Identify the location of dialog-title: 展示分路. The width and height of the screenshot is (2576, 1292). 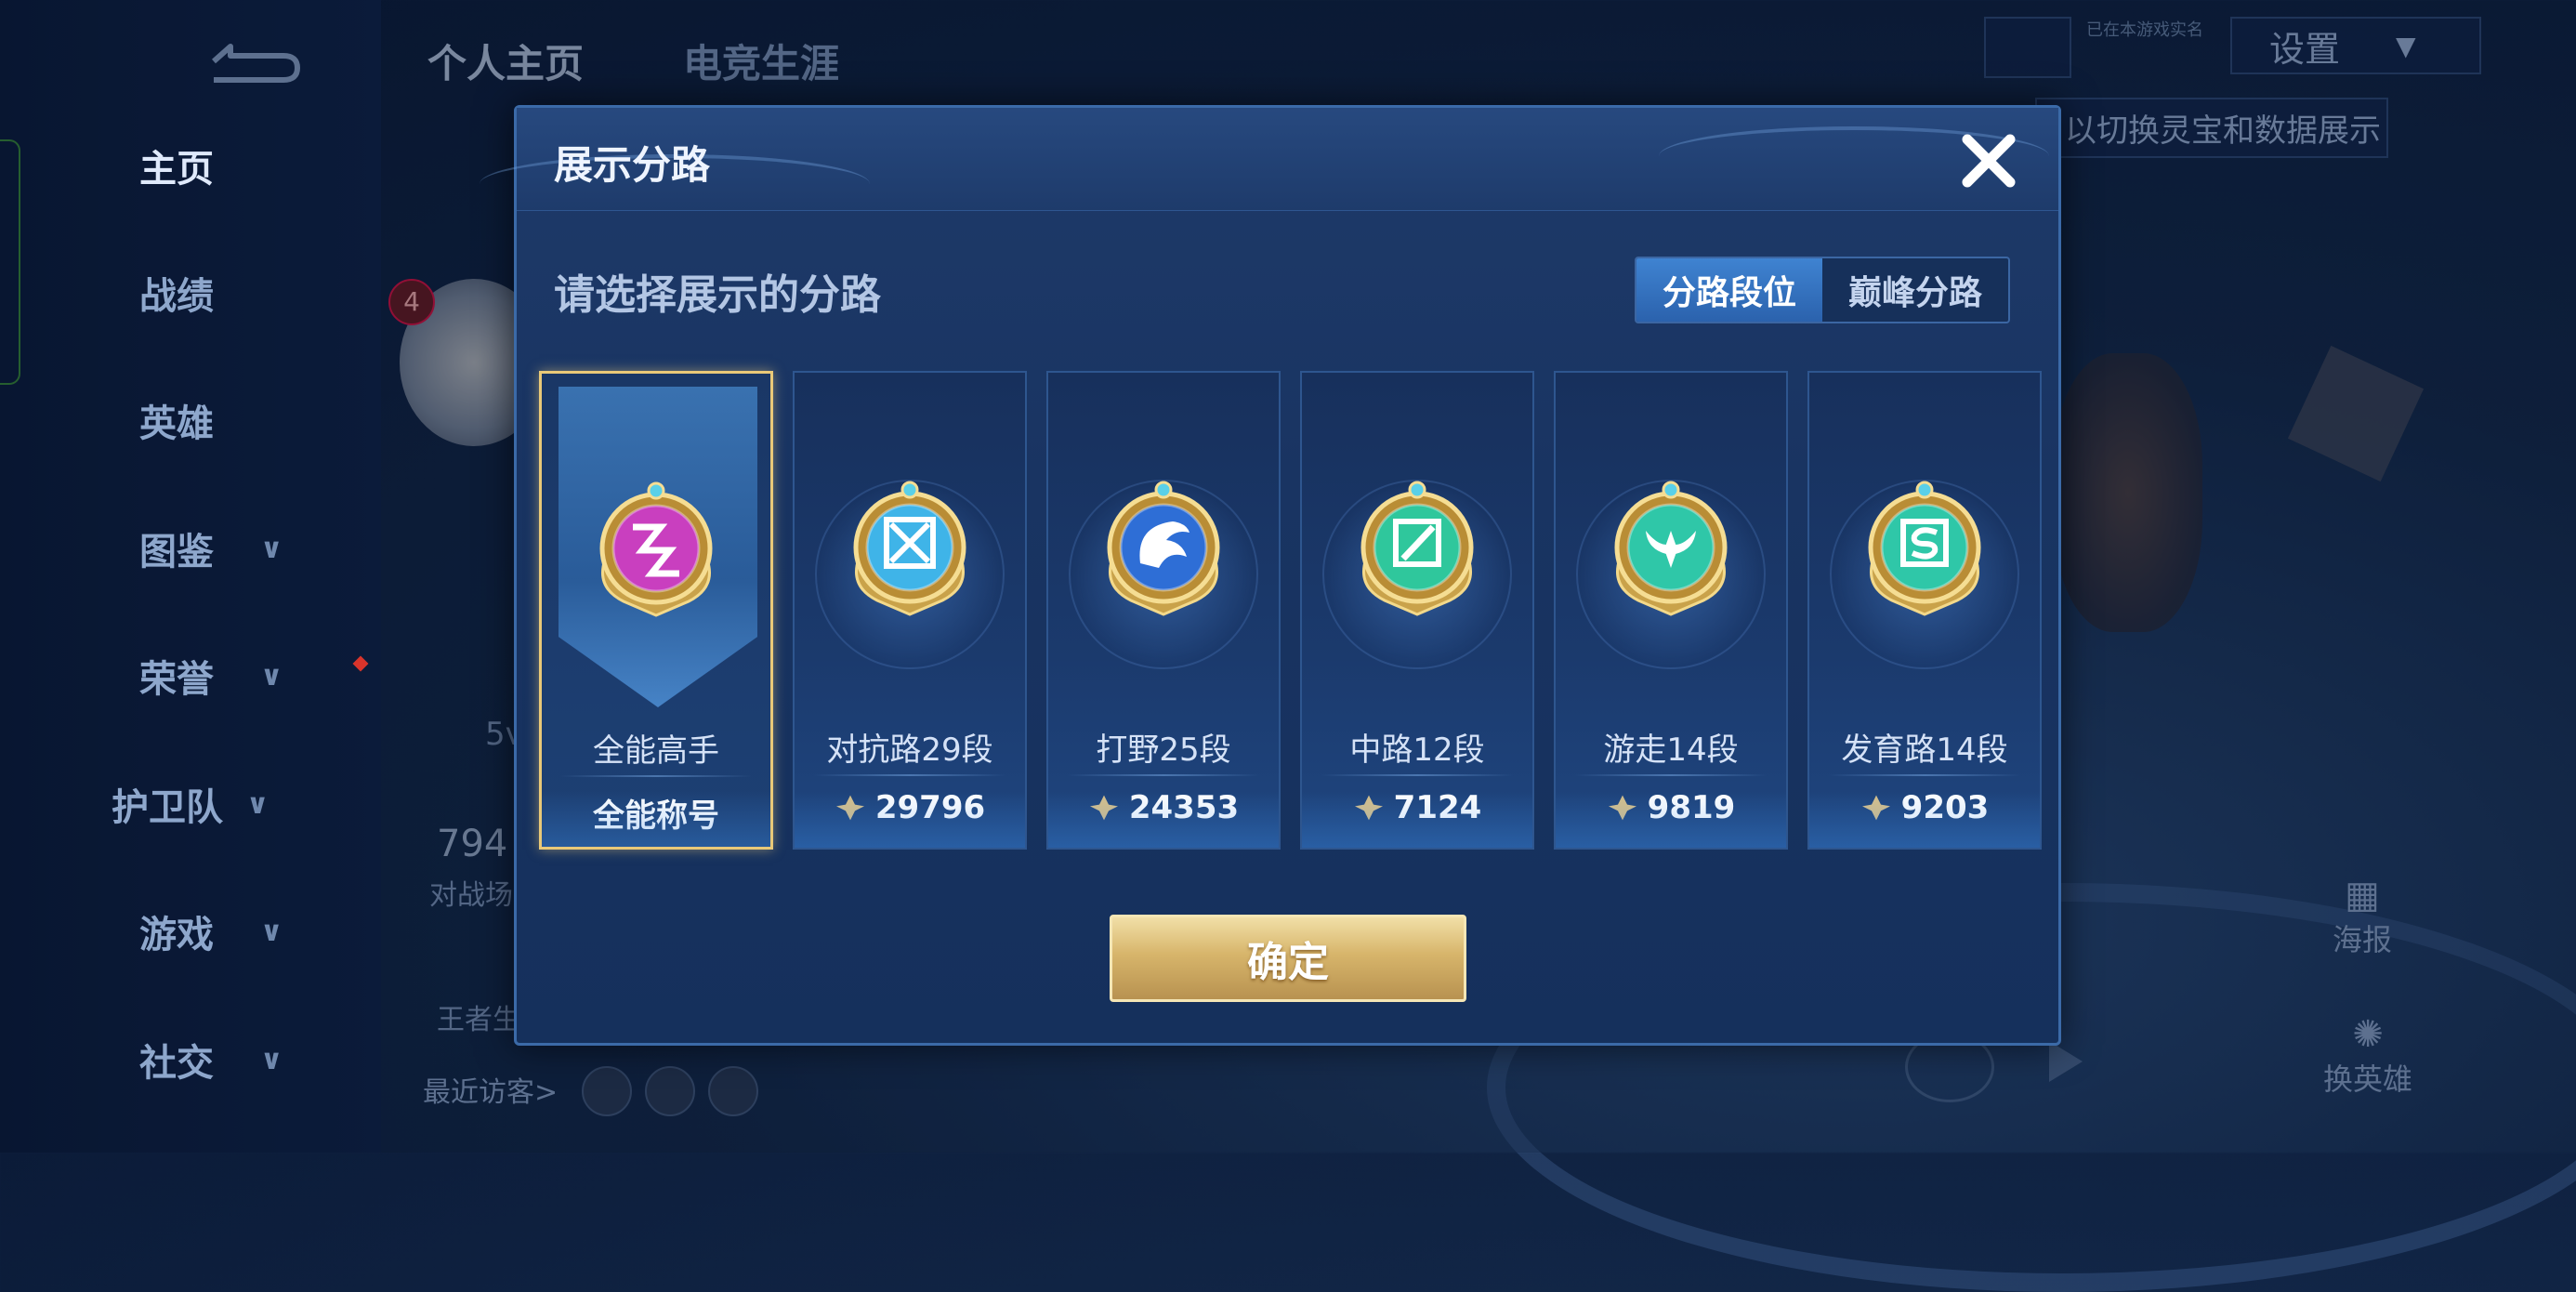
(632, 165).